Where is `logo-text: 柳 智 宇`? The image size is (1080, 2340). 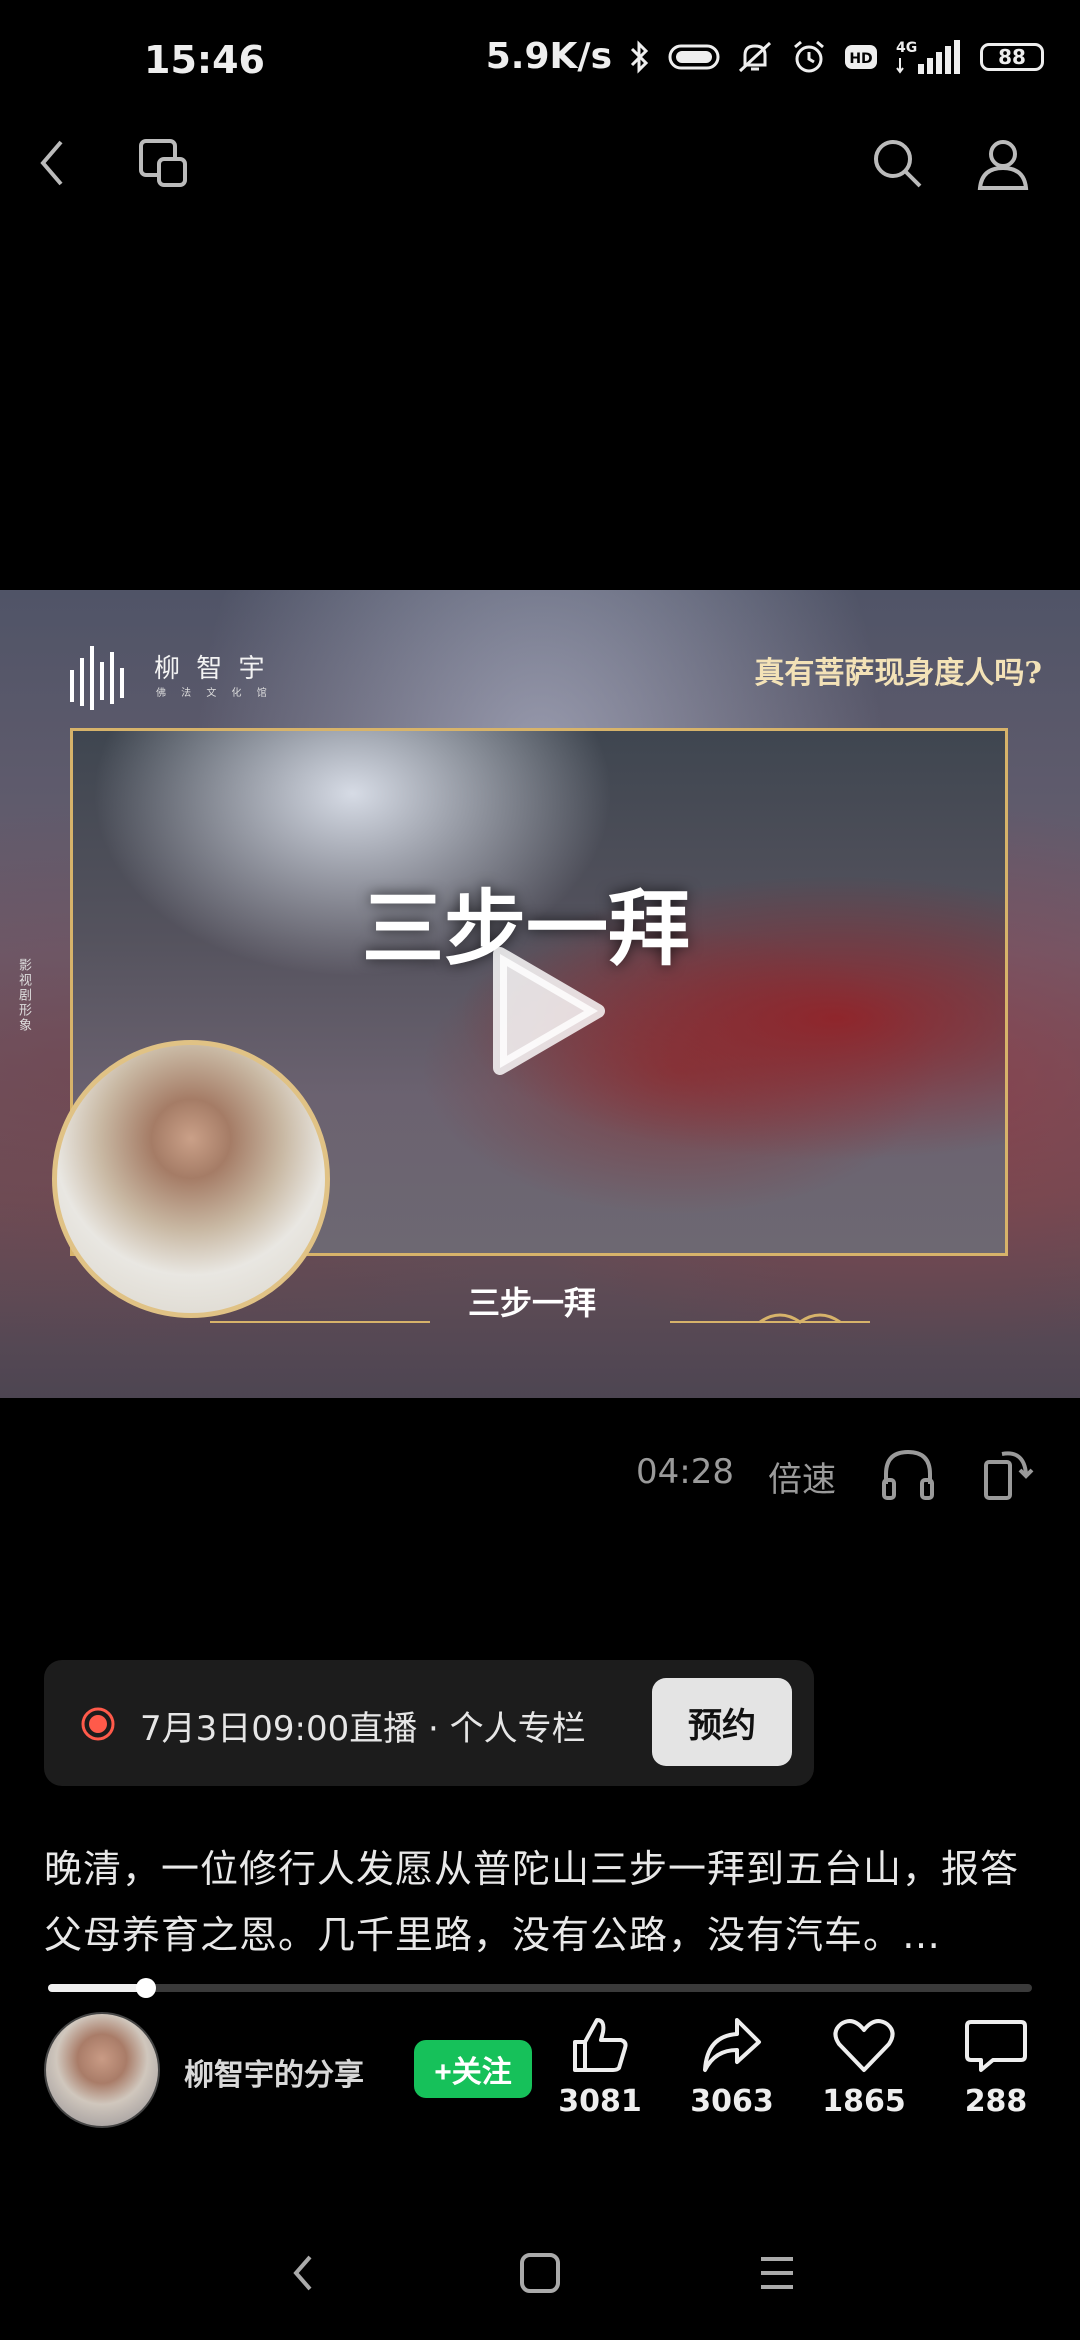
logo-text: 柳 智 宇 is located at coordinates (211, 669).